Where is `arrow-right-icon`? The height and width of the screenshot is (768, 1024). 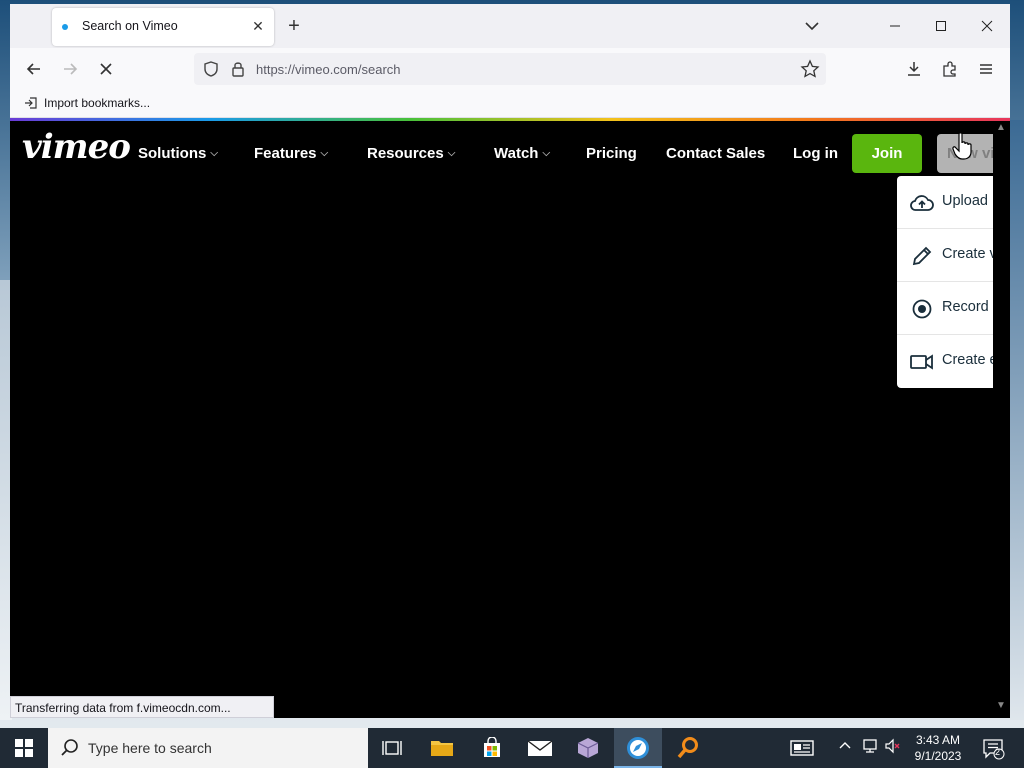
arrow-right-icon is located at coordinates (71, 69).